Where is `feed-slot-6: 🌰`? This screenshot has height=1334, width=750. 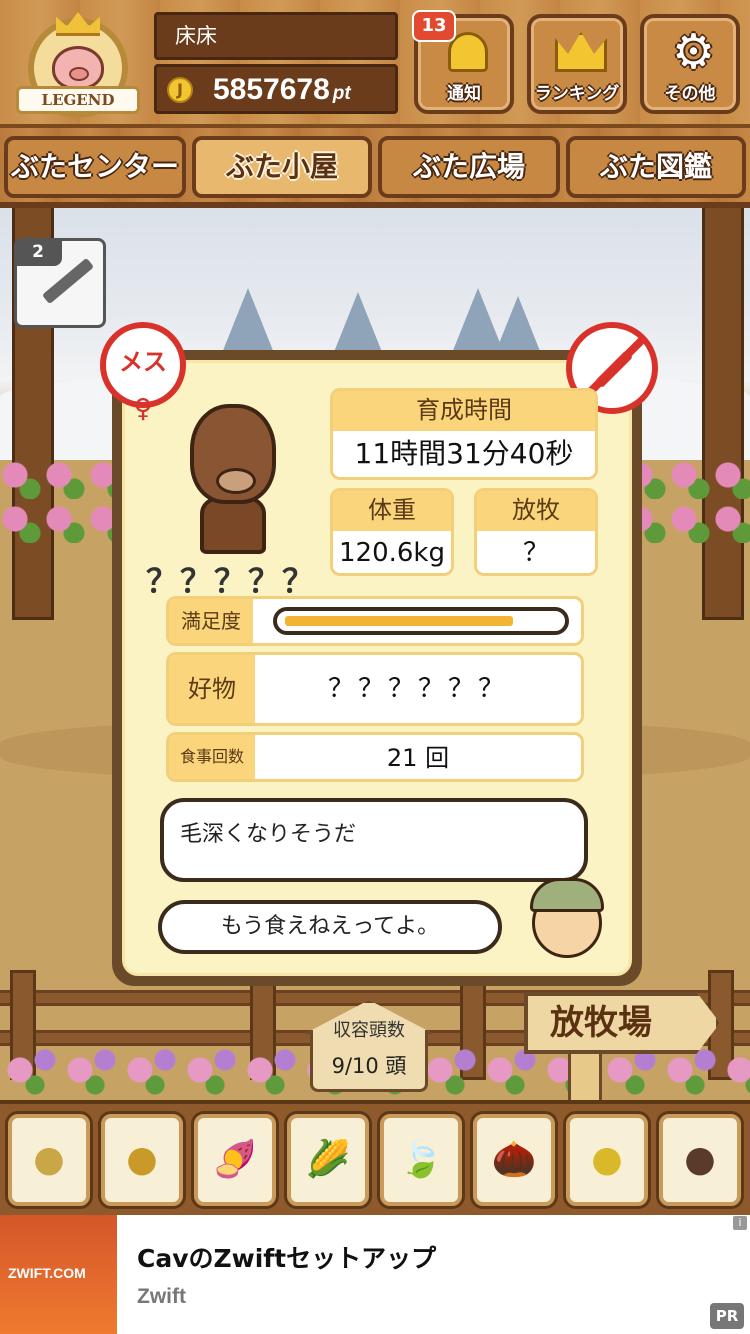
feed-slot-6: 🌰 is located at coordinates (514, 1160).